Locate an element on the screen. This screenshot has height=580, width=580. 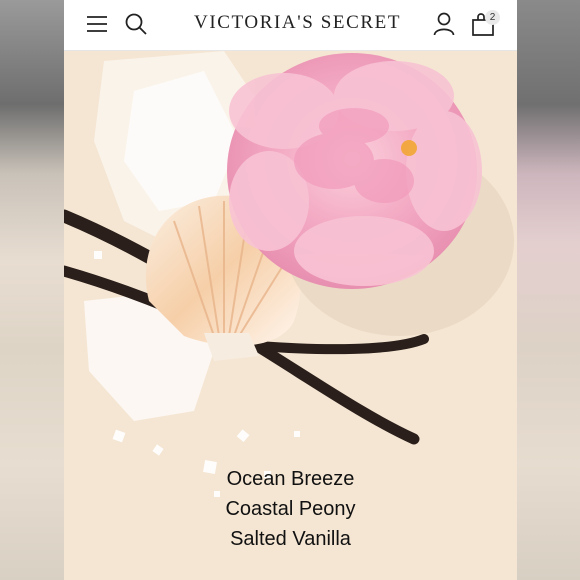
scent-note: Ocean Breeze is located at coordinates (290, 479).